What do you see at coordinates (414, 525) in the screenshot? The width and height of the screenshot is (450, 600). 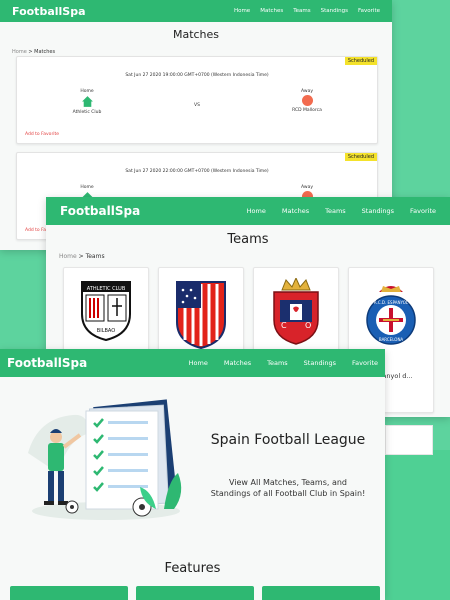 I see `background-shape` at bounding box center [414, 525].